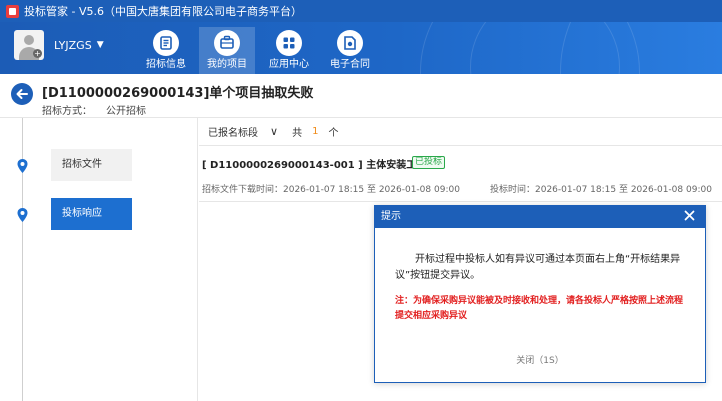  I want to click on header-decoration, so click(641, 48).